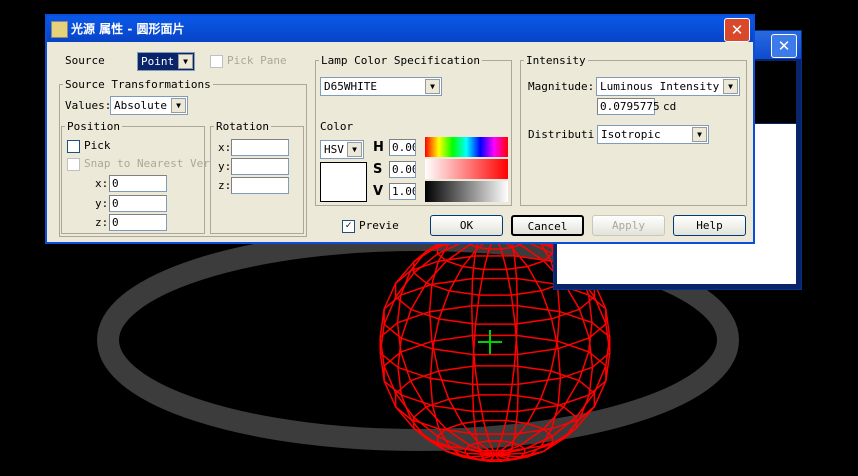  Describe the element at coordinates (709, 225) in the screenshot. I see `help-button: Help` at that location.